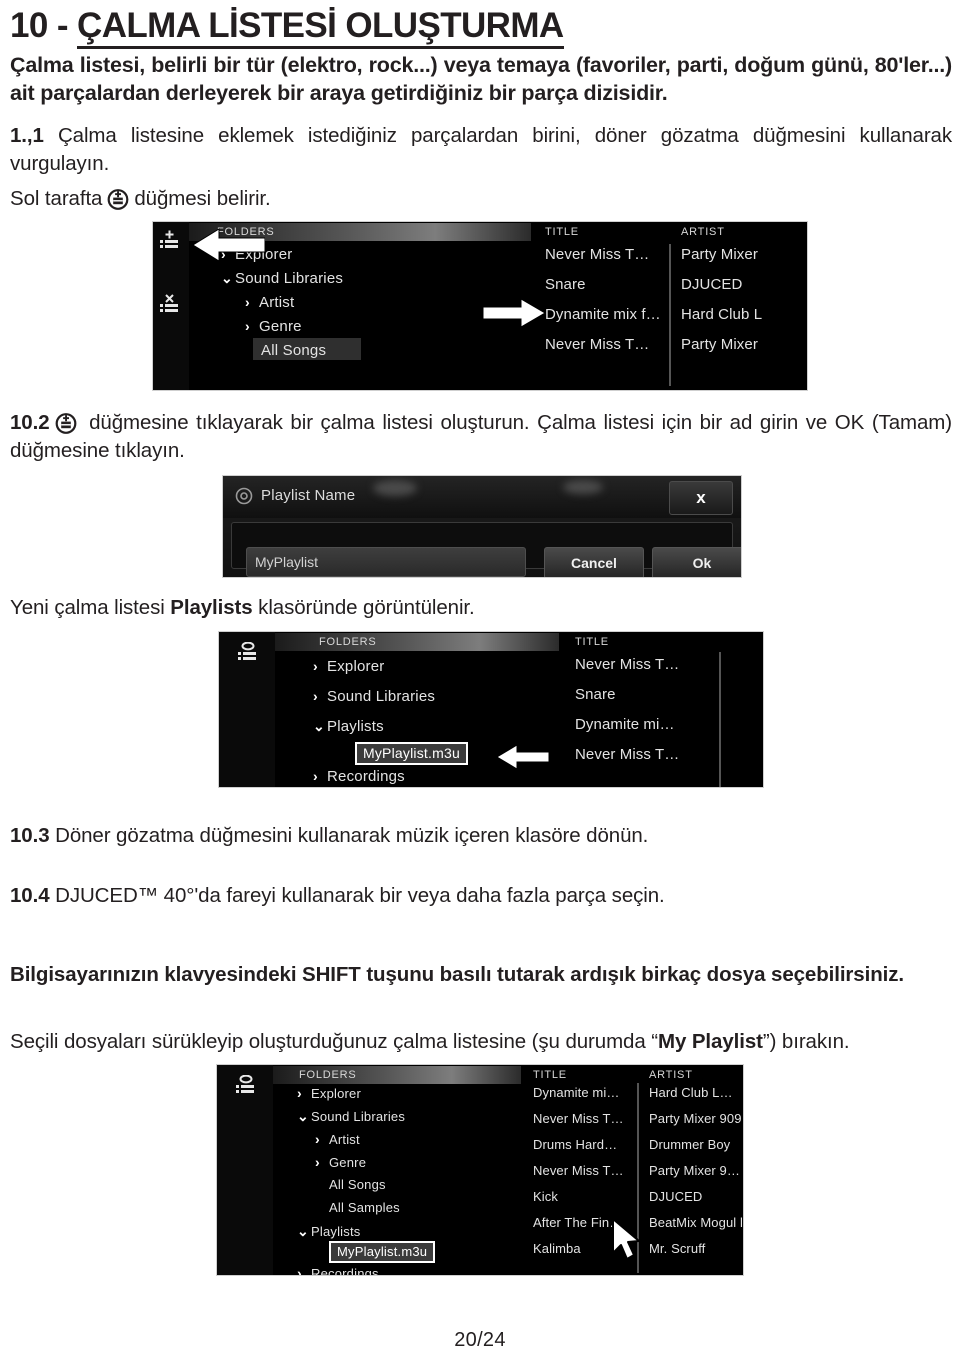 The image size is (960, 1366). What do you see at coordinates (308, 496) in the screenshot?
I see `dialog-title: Playlist Name` at bounding box center [308, 496].